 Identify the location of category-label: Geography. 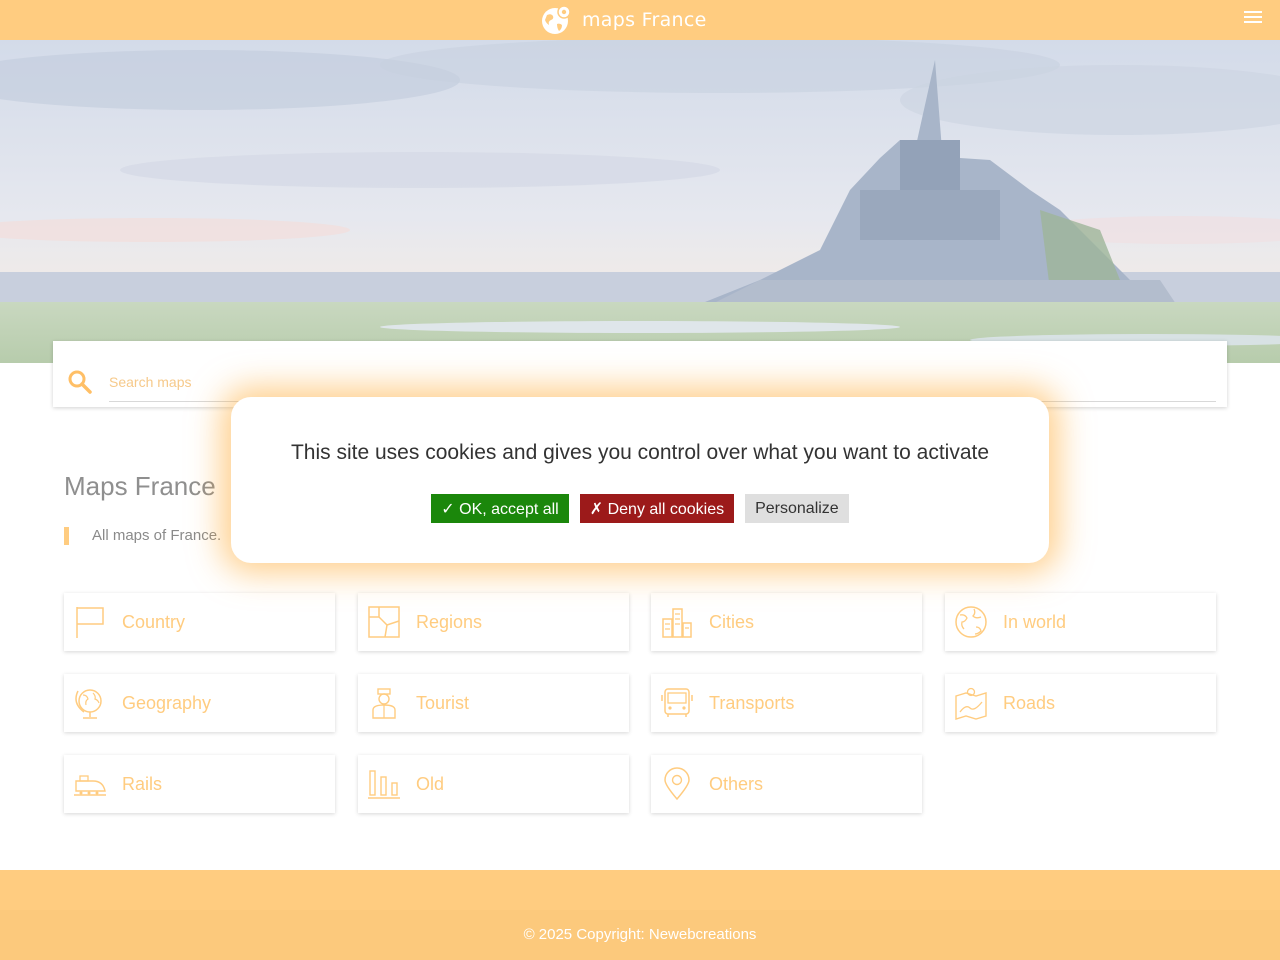
(167, 702).